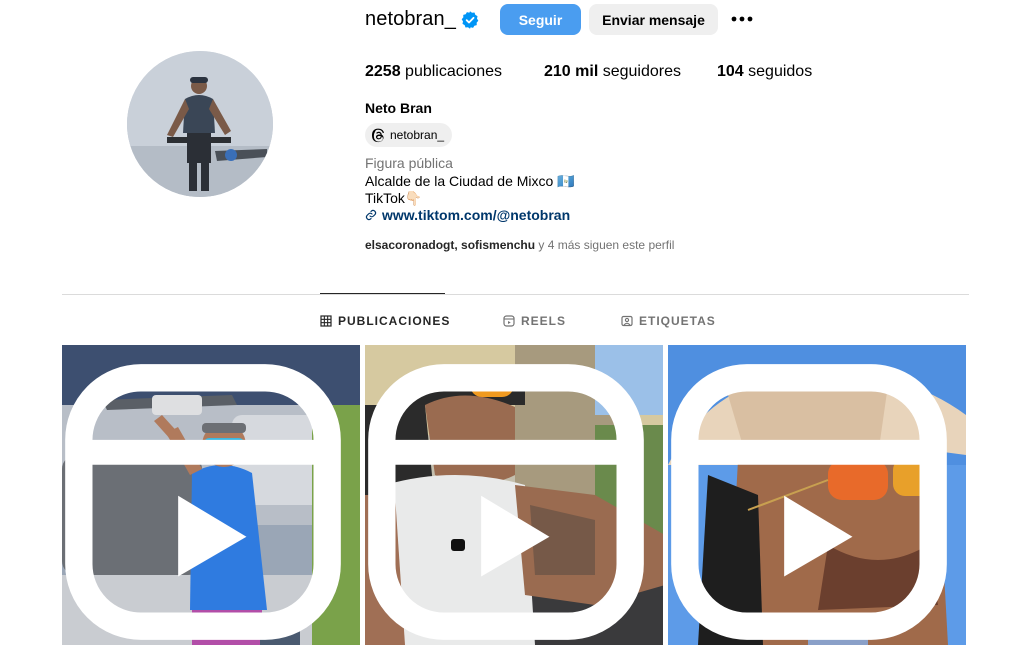 The height and width of the screenshot is (647, 1024). Describe the element at coordinates (780, 71) in the screenshot. I see `following-count-label: seguidos` at that location.